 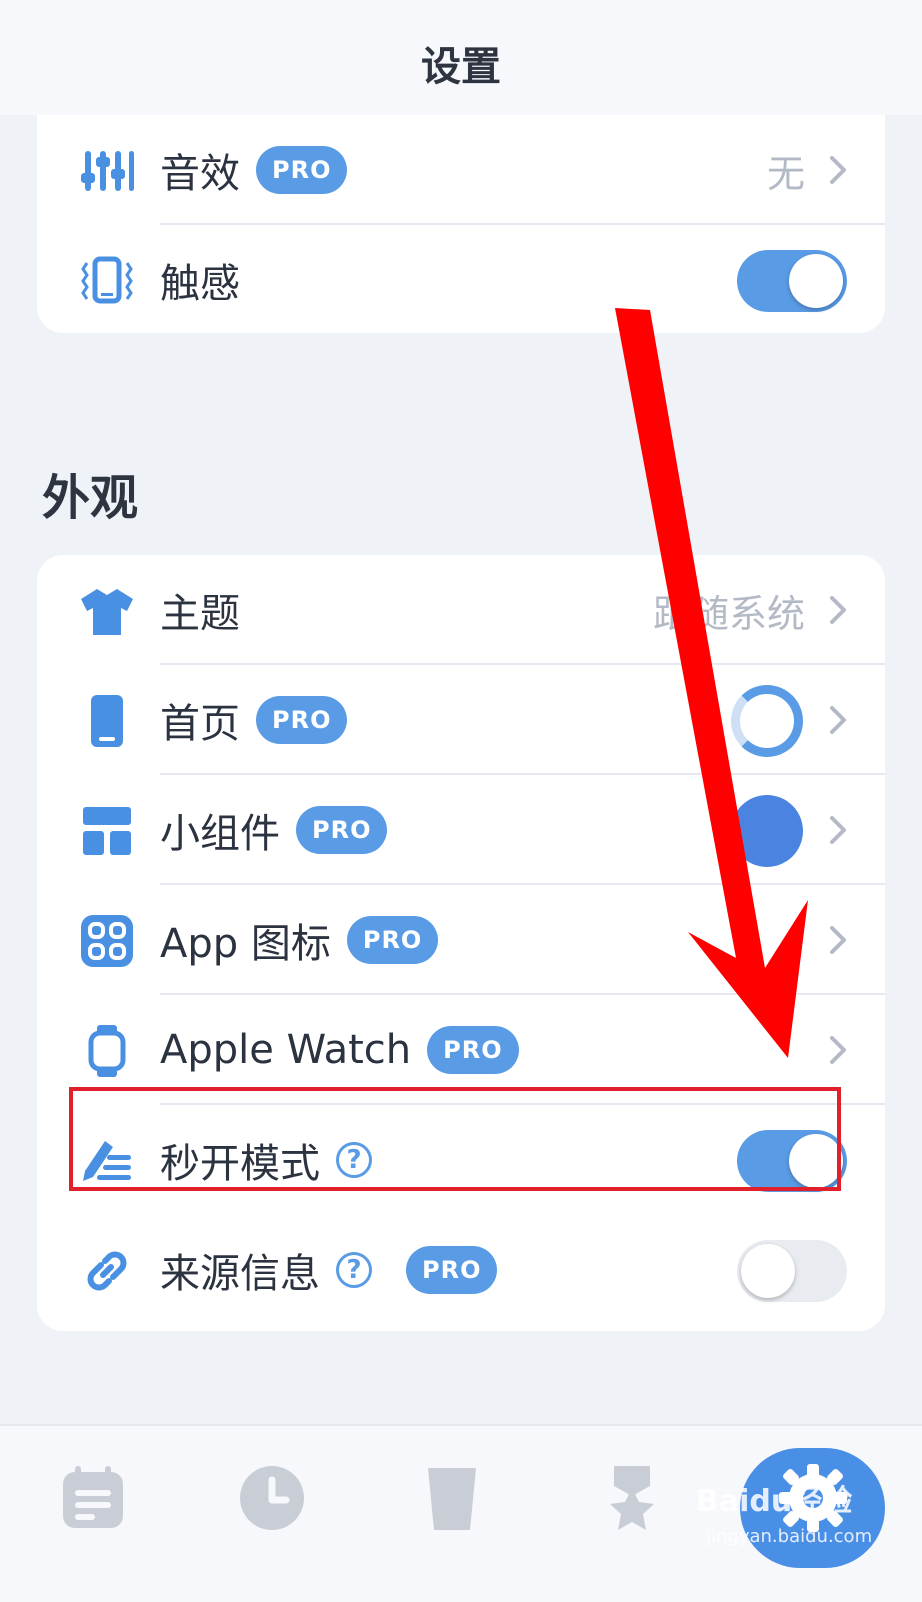 I want to click on source-info-label: 来源信息, so click(x=240, y=1274).